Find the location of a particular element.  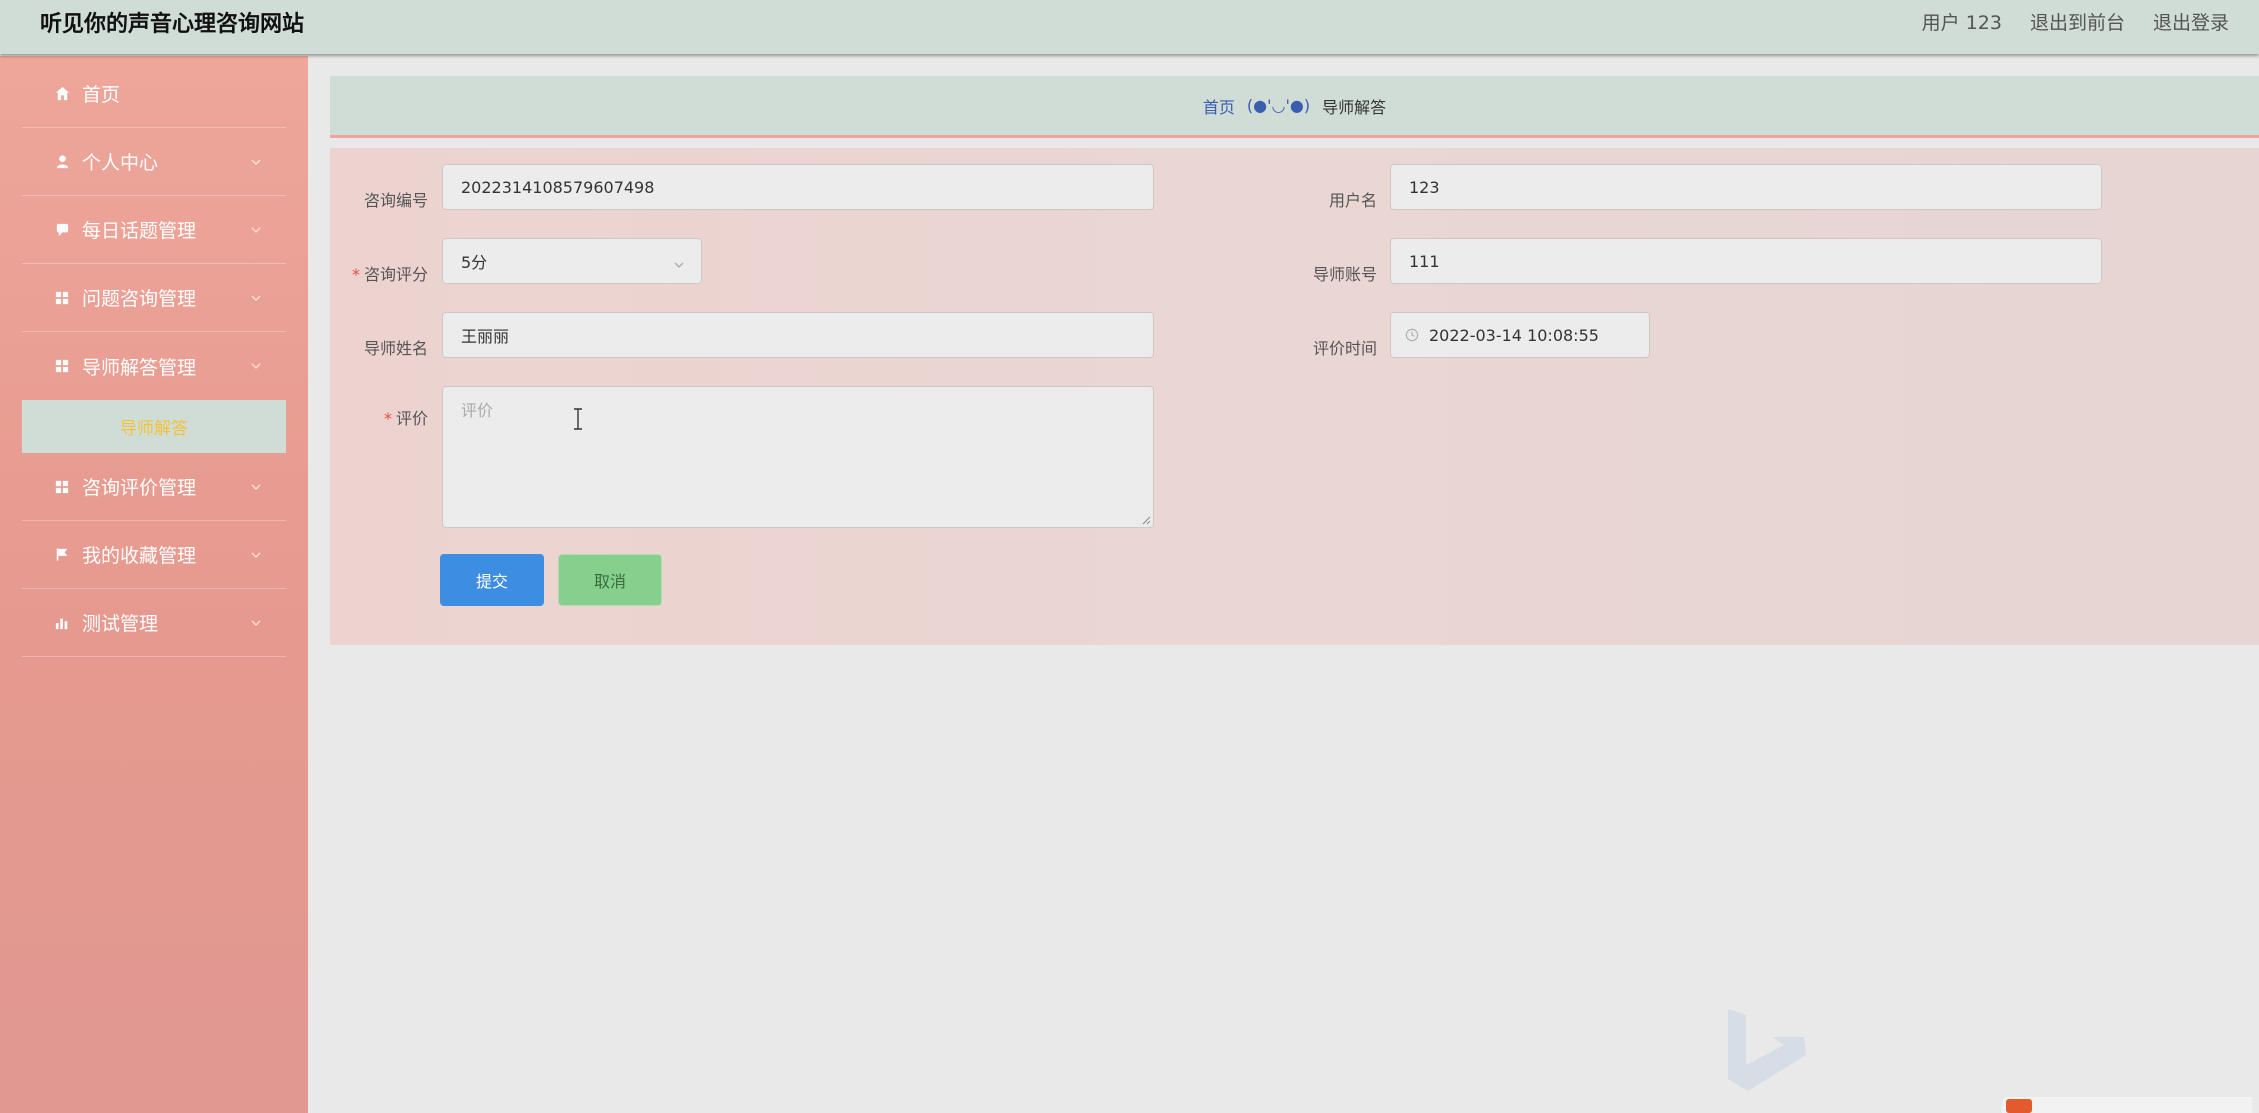

sidebar-item-tests: 测试管理 is located at coordinates (154, 623).